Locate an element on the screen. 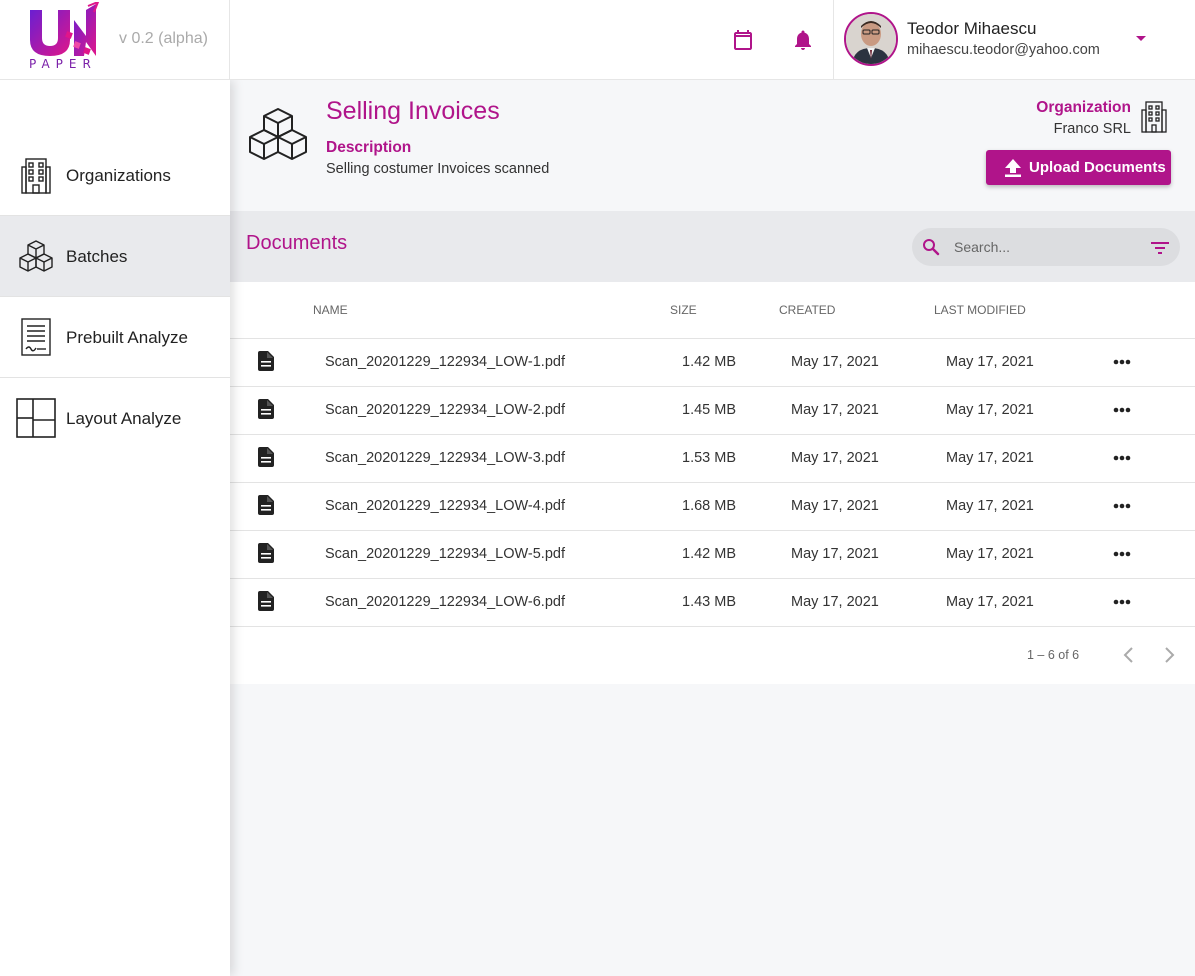 This screenshot has height=976, width=1195. bell-icon is located at coordinates (803, 40).